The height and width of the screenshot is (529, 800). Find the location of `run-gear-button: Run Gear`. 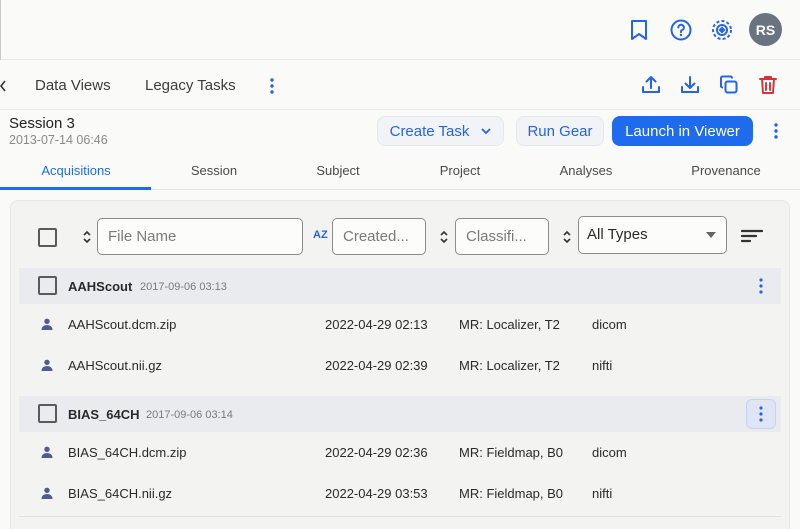

run-gear-button: Run Gear is located at coordinates (560, 131).